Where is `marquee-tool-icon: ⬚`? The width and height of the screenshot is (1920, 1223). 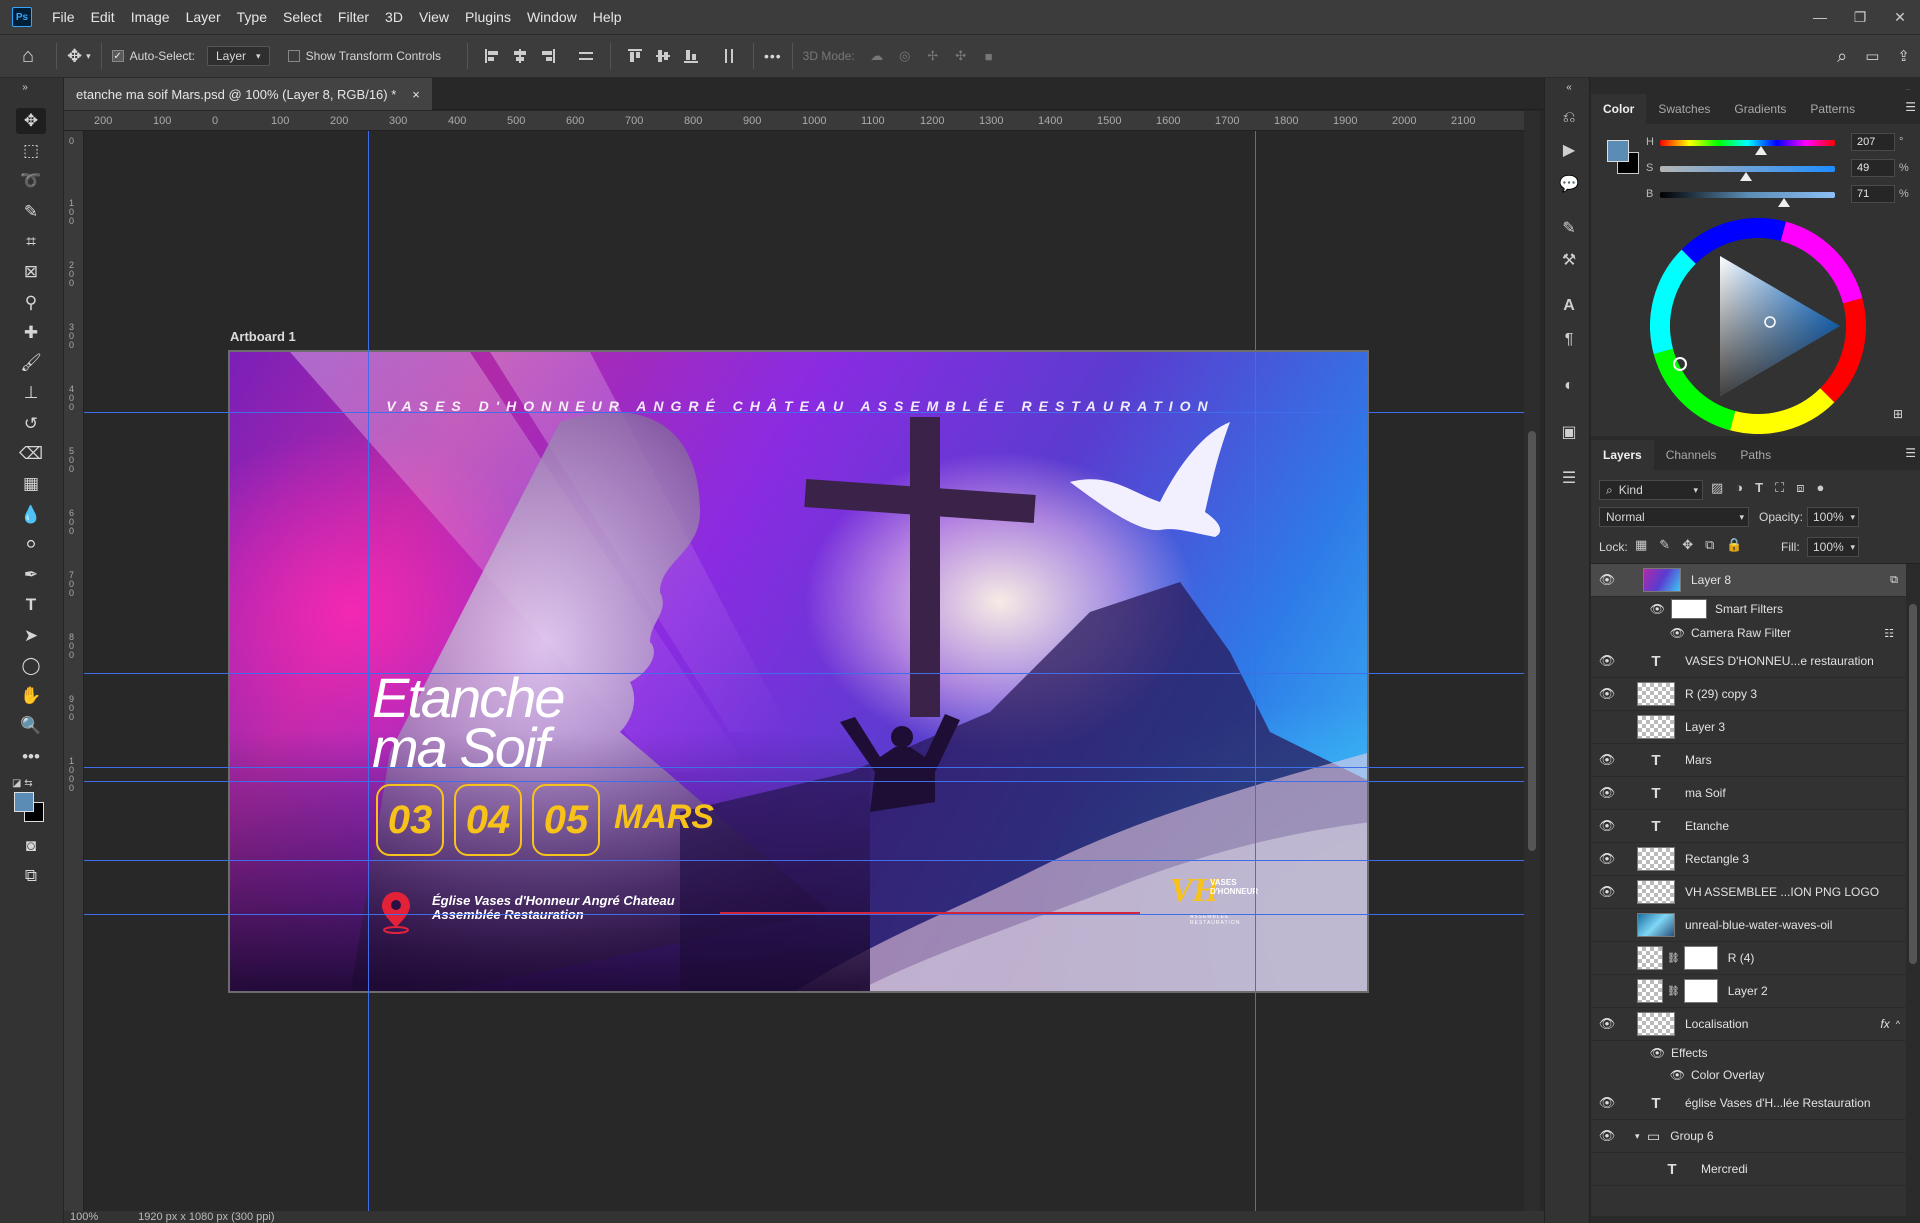
marquee-tool-icon: ⬚ is located at coordinates (31, 151).